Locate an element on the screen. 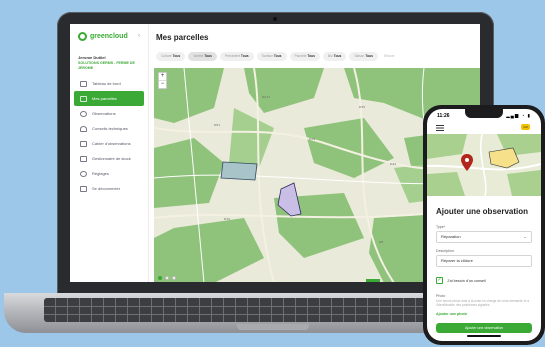 The image size is (545, 347). sidebar-item-label: Réglages is located at coordinates (100, 173).